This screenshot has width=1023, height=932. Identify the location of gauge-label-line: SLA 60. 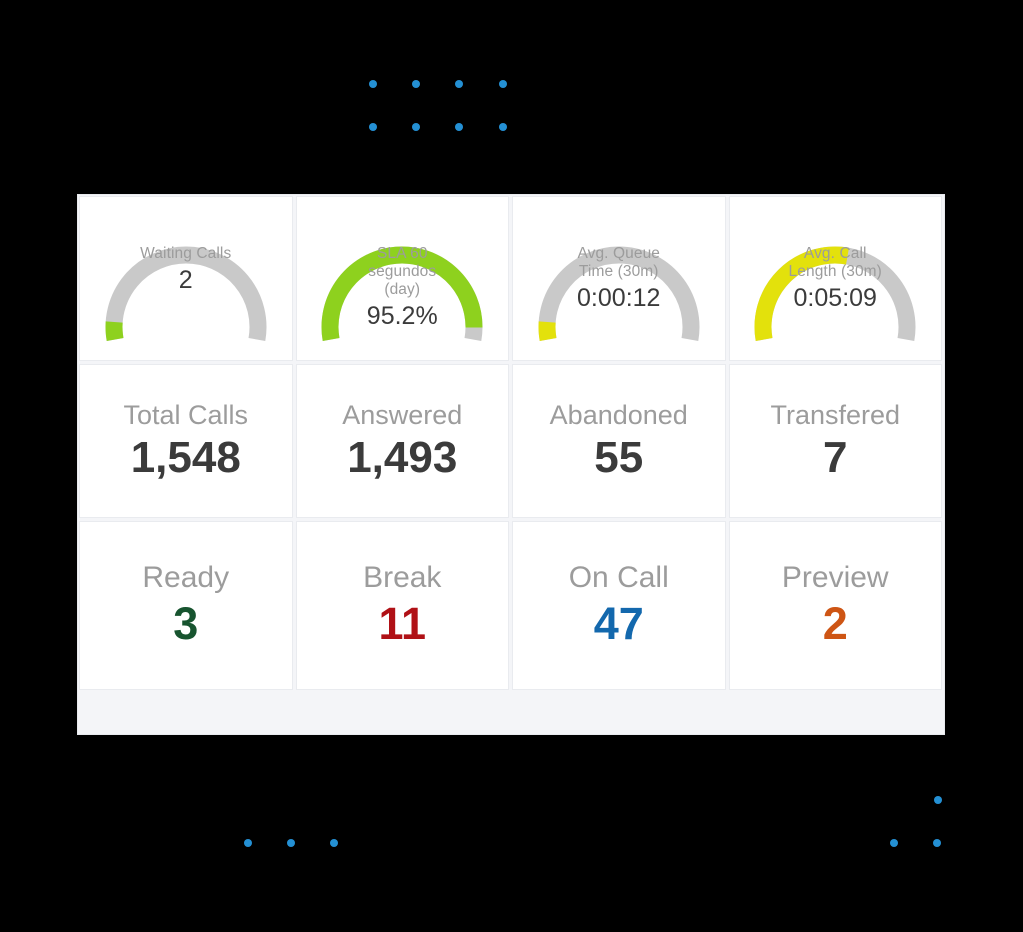
(402, 253).